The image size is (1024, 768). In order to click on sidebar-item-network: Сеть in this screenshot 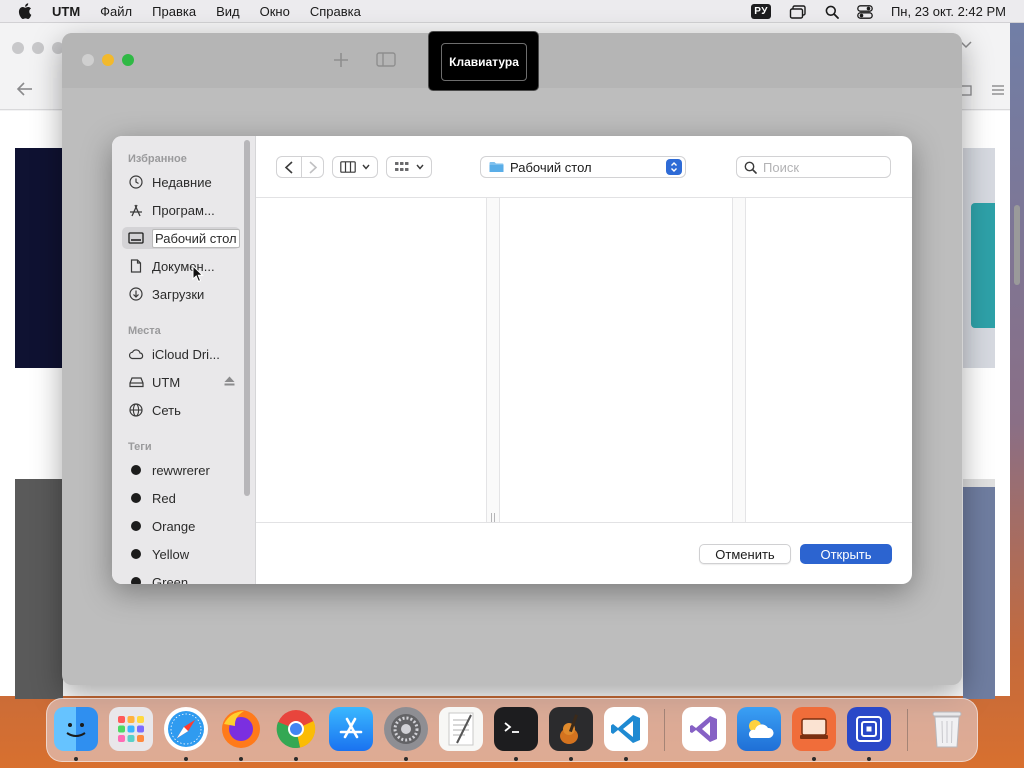, I will do `click(186, 410)`.